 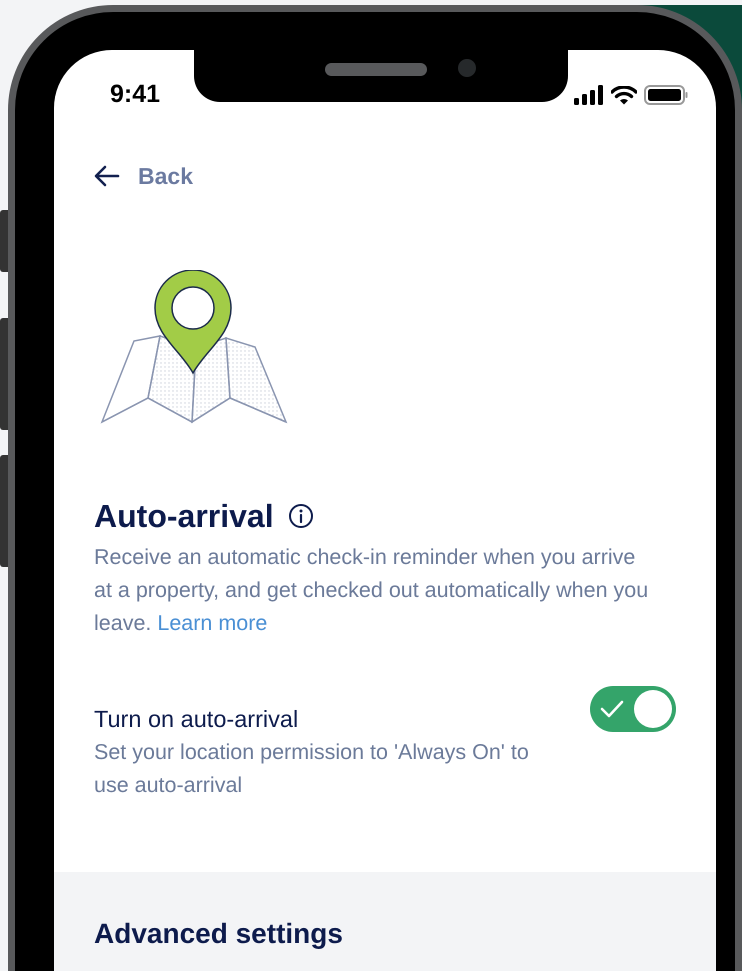 What do you see at coordinates (212, 622) in the screenshot?
I see `learn-more-link: Learn more` at bounding box center [212, 622].